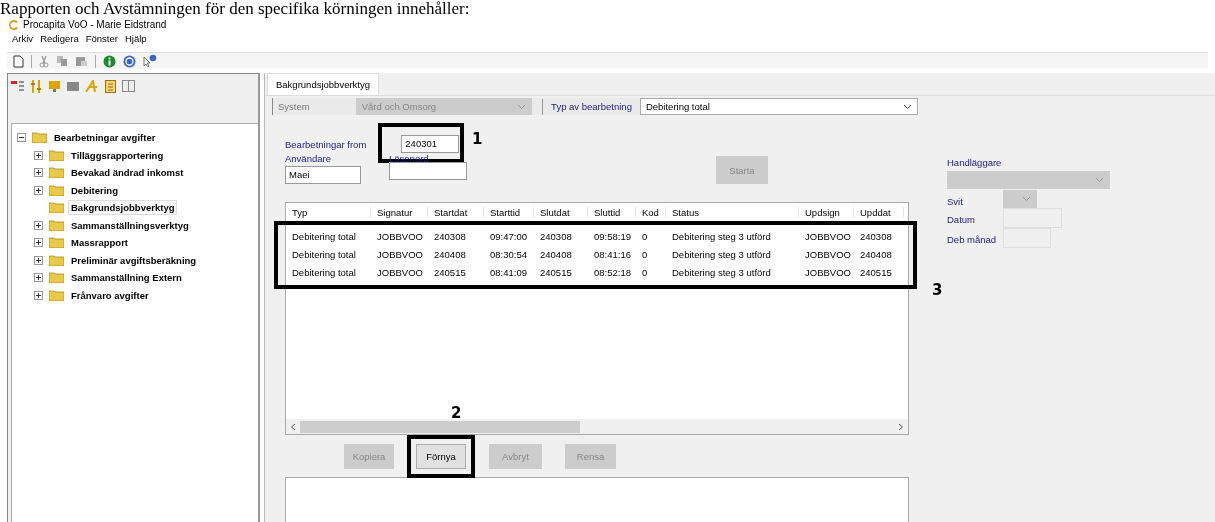 The width and height of the screenshot is (1215, 522). I want to click on table-cell-text: 08:41:09, so click(508, 272).